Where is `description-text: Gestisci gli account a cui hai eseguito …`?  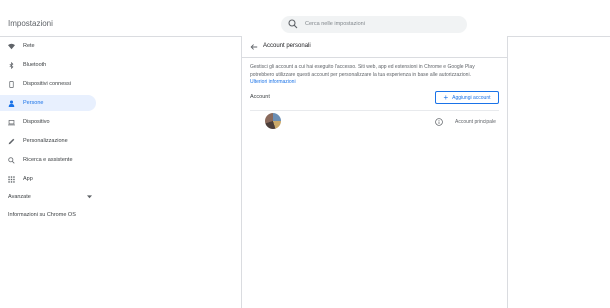
description-text: Gestisci gli account a cui hai eseguito … is located at coordinates (362, 71).